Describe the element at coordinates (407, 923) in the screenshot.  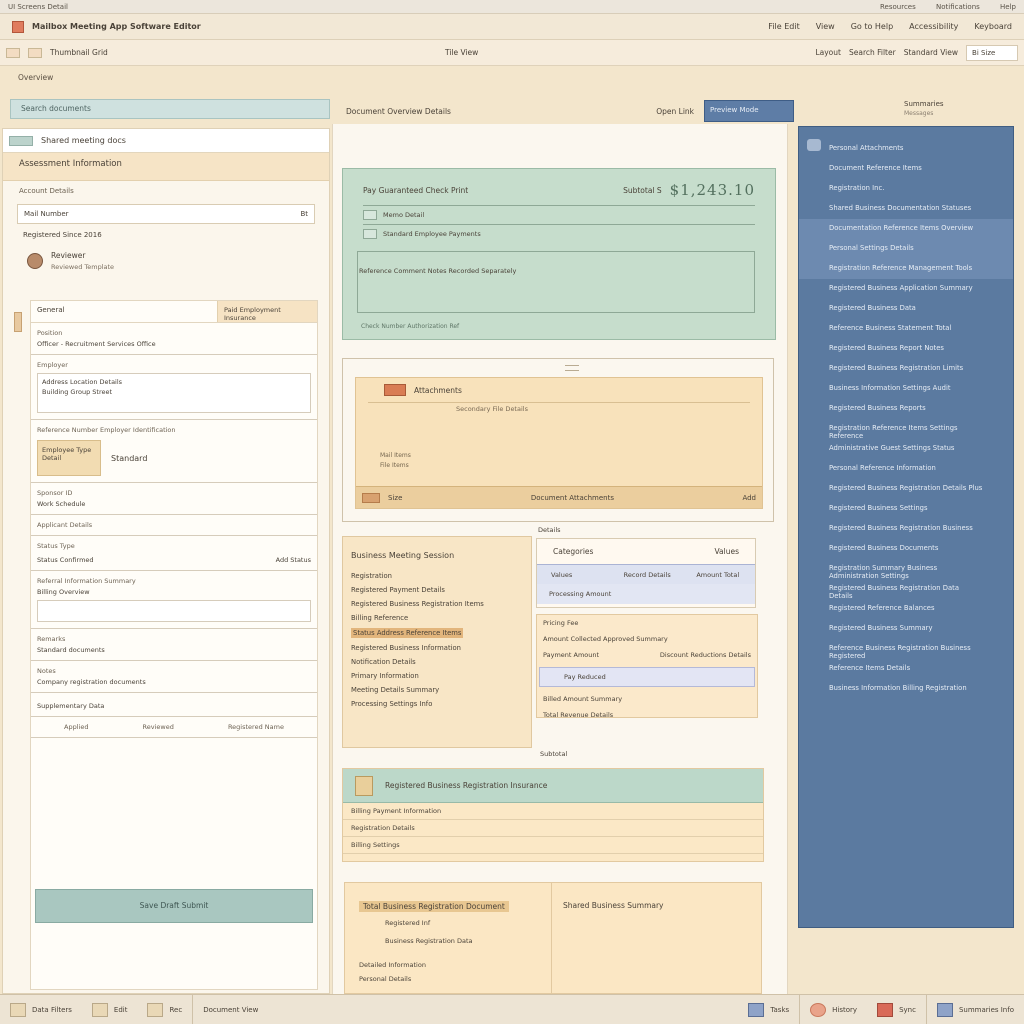
I see `list-item: Registered Inf` at that location.